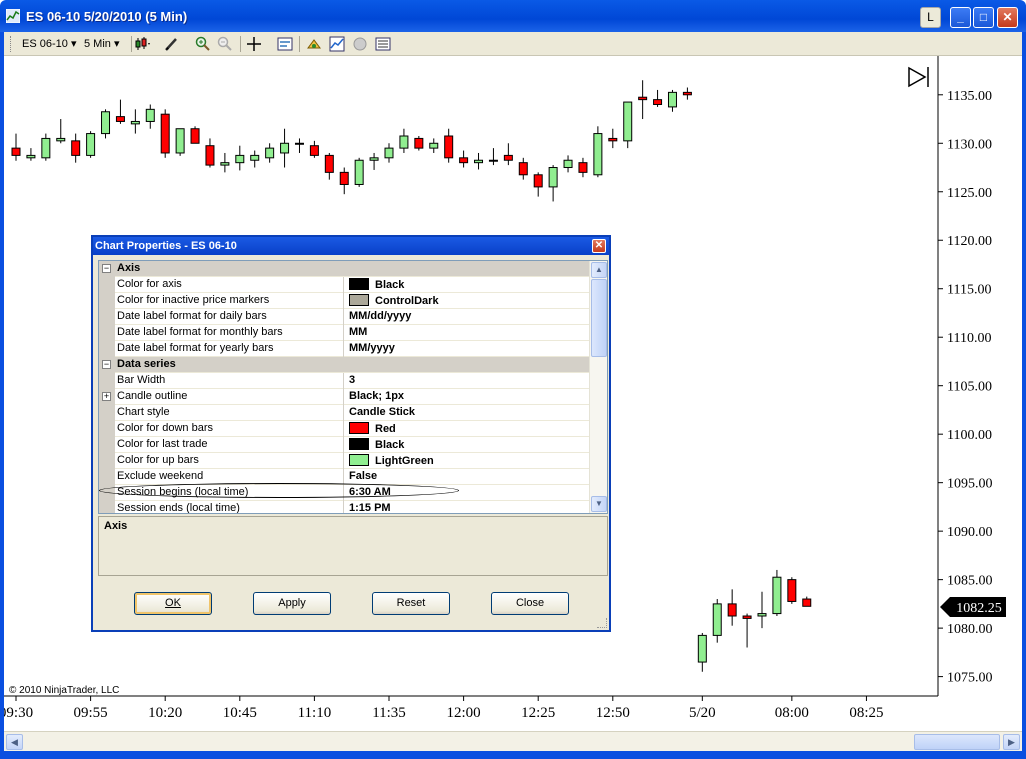 Image resolution: width=1026 pixels, height=759 pixels. I want to click on expand-icon: +, so click(106, 396).